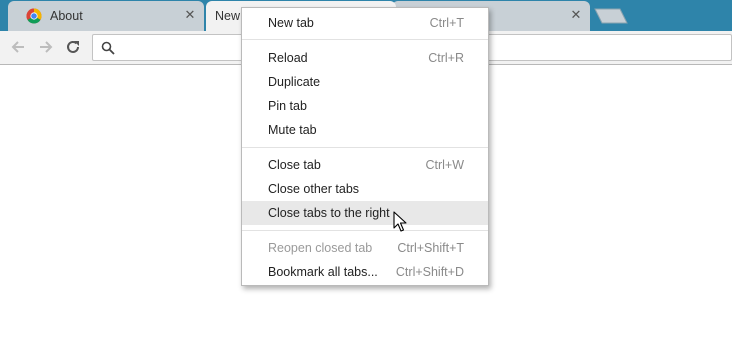  What do you see at coordinates (446, 58) in the screenshot?
I see `menu-item-shortcut: Ctrl+R` at bounding box center [446, 58].